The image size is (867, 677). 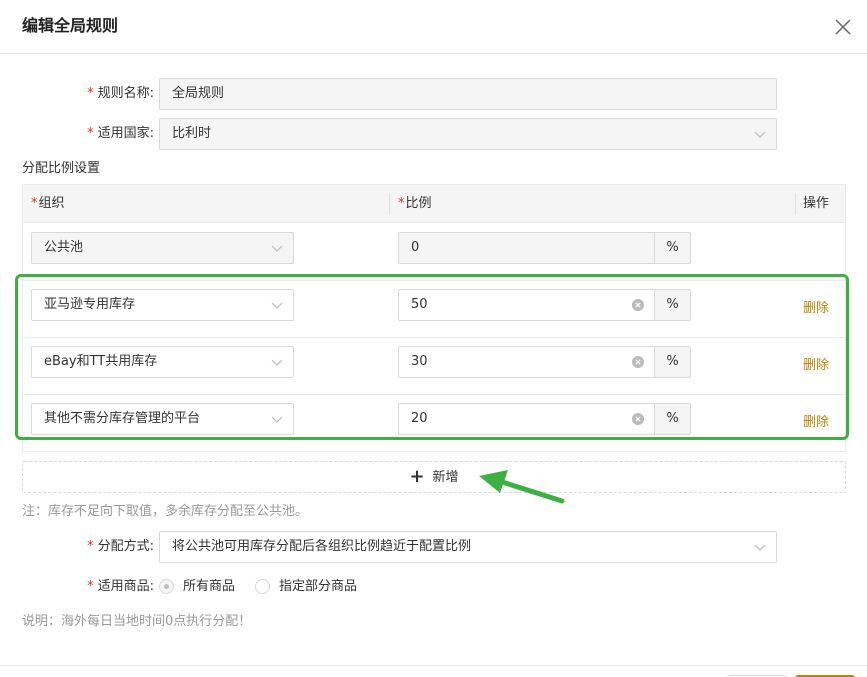 What do you see at coordinates (125, 133) in the screenshot?
I see `country-label: 适用国家:` at bounding box center [125, 133].